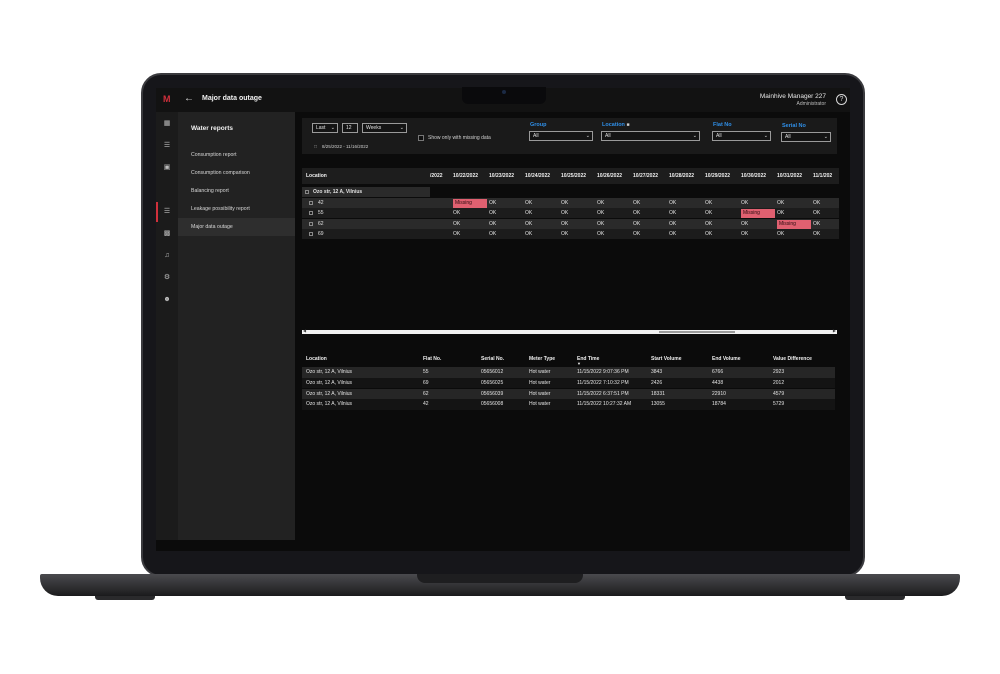 The width and height of the screenshot is (1000, 674). Describe the element at coordinates (167, 124) in the screenshot. I see `dashboard-icon: ▦` at that location.